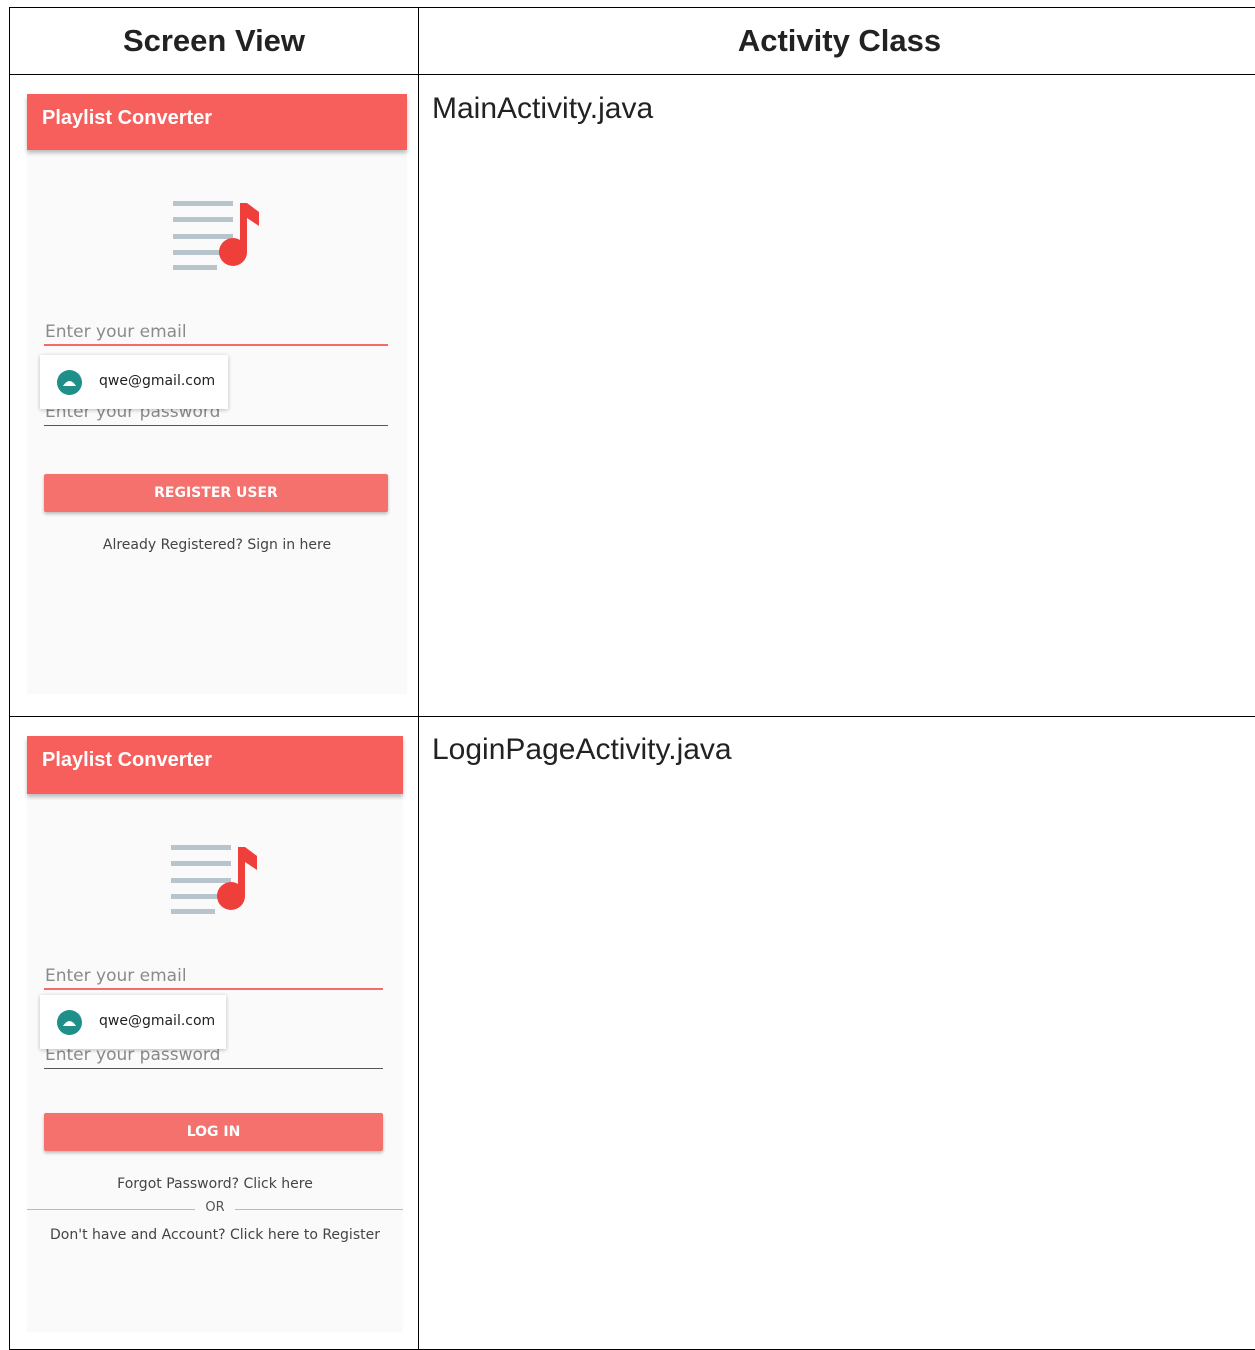 Image resolution: width=1255 pixels, height=1350 pixels. Describe the element at coordinates (213, 1132) in the screenshot. I see `log-in-button: LOG IN` at that location.